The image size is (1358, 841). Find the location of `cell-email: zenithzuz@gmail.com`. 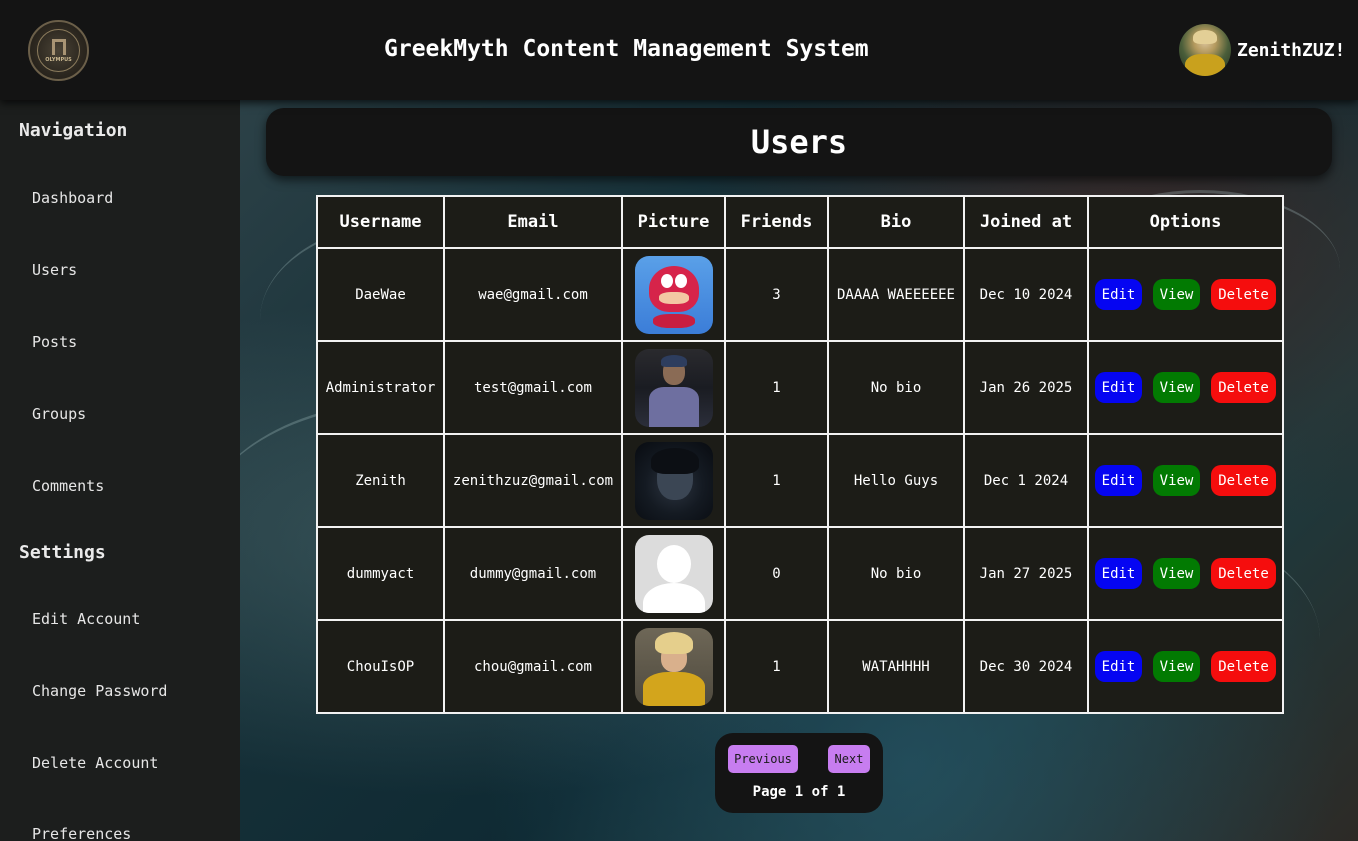

cell-email: zenithzuz@gmail.com is located at coordinates (533, 480).